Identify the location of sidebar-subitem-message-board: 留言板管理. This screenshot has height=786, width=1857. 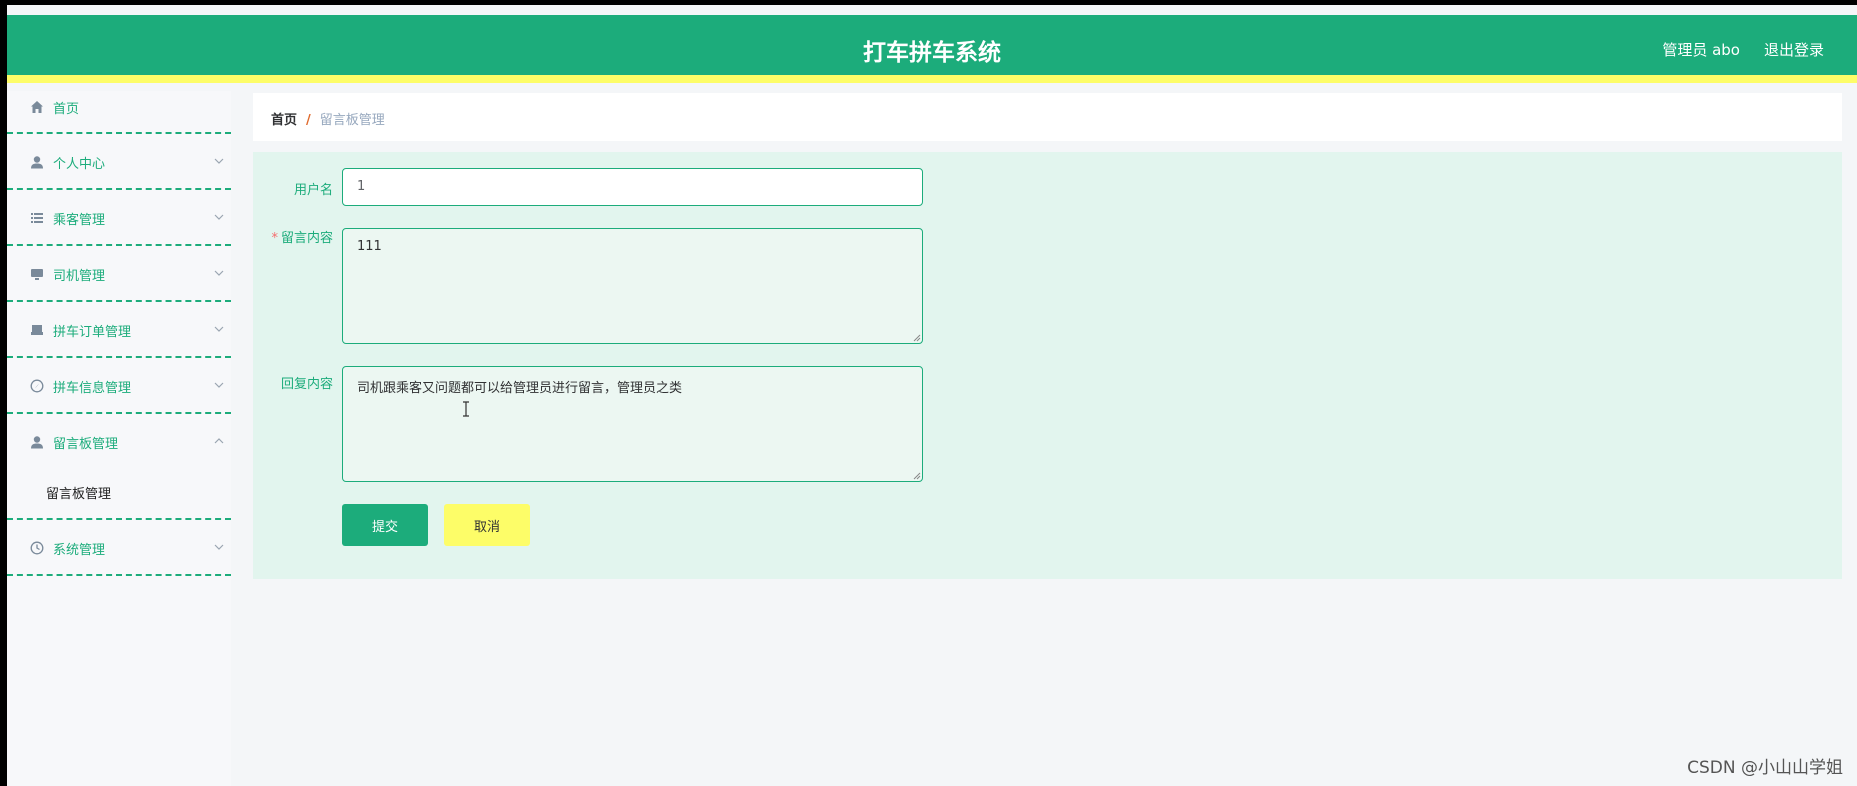
(78, 492).